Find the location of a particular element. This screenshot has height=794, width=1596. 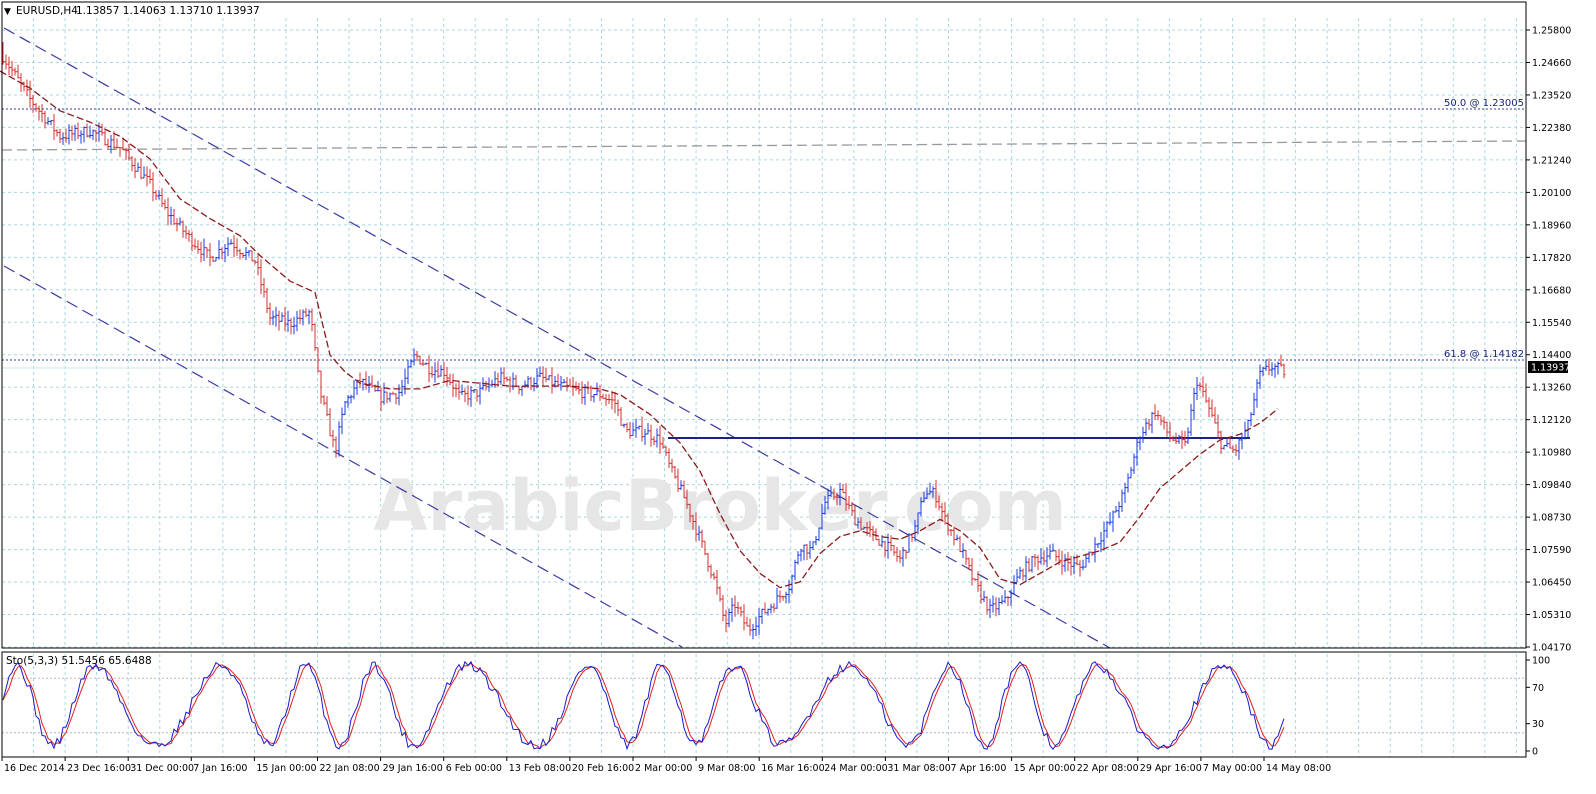

stoch-tick-label: 0 is located at coordinates (1535, 752).